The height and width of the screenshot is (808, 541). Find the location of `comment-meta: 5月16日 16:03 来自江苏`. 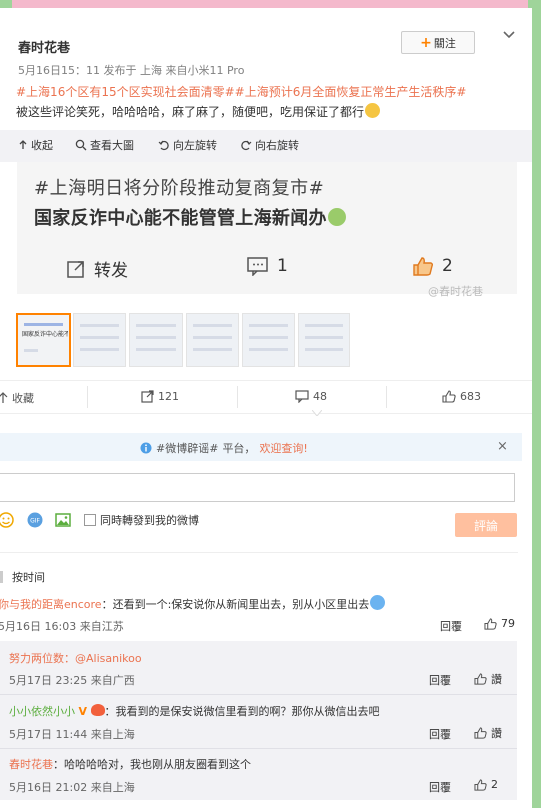

comment-meta: 5月16日 16:03 来自江苏 is located at coordinates (62, 626).